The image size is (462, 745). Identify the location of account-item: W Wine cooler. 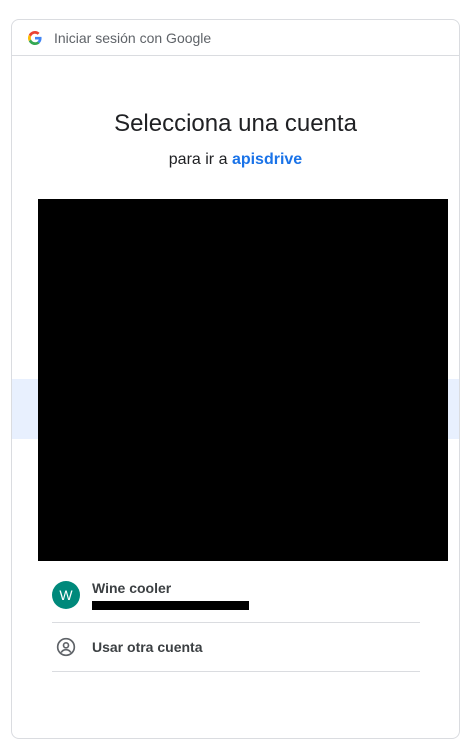
(236, 595).